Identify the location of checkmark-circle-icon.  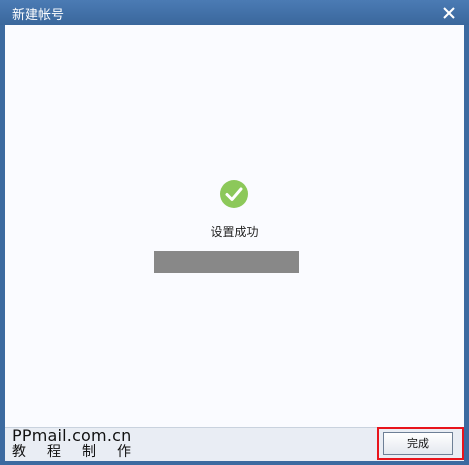
(234, 194).